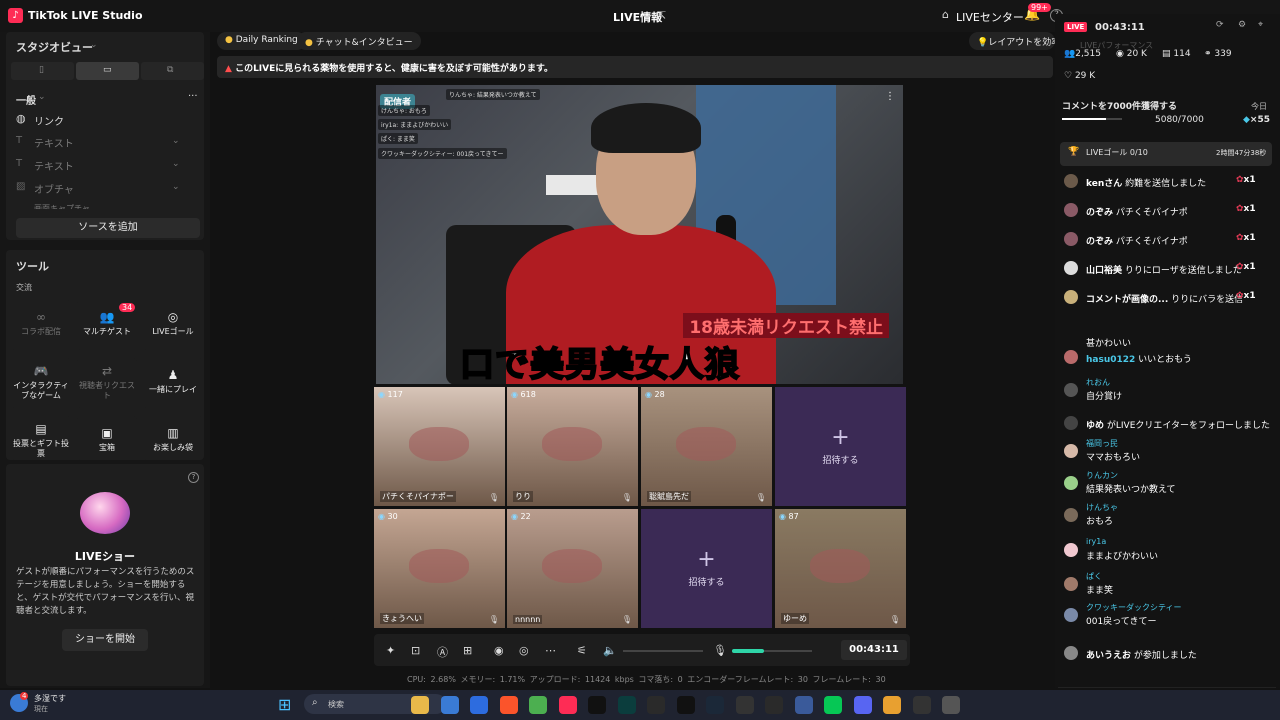 The width and height of the screenshot is (1280, 720). I want to click on coin-app-icon, so click(892, 705).